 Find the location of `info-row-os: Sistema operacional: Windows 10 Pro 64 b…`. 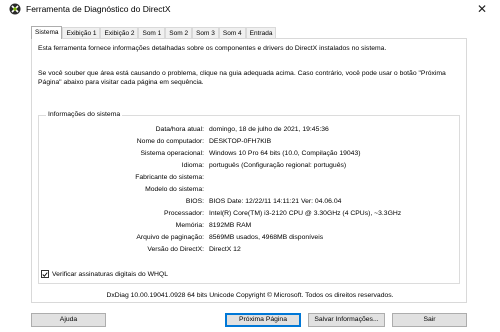

info-row-os: Sistema operacional: Windows 10 Pro 64 b… is located at coordinates (249, 154).